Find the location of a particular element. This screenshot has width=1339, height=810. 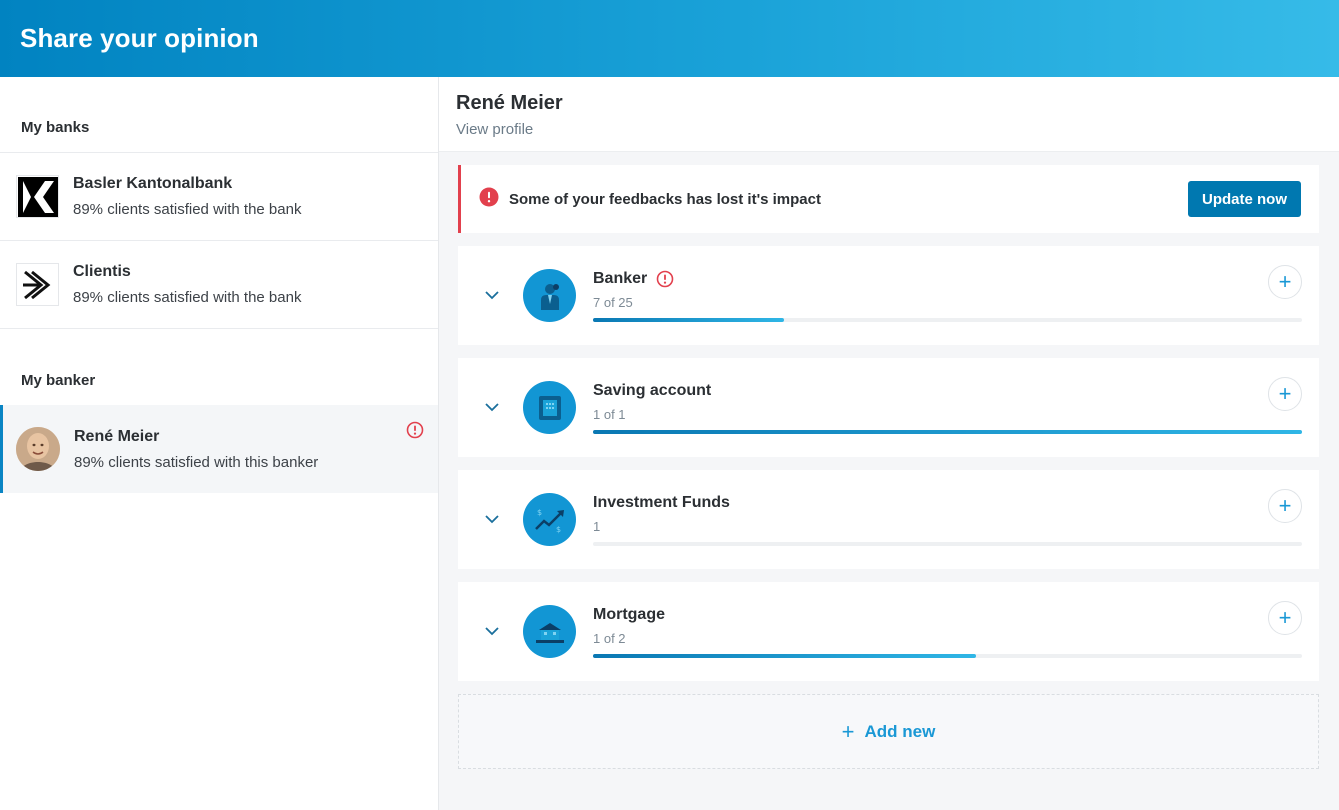

page-title: Share your opinion is located at coordinates (139, 38).